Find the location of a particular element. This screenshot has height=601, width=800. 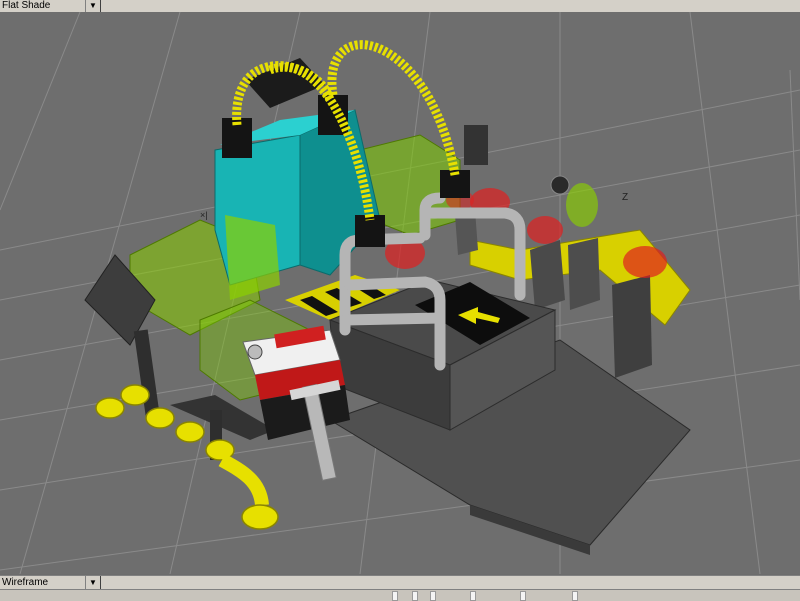

wireframe-mode-dropdown: Wireframe ▼ is located at coordinates (50, 583).